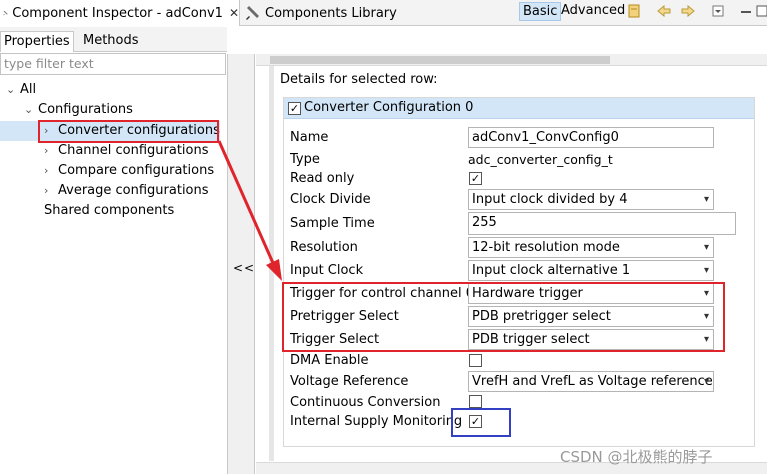 The width and height of the screenshot is (767, 474). I want to click on tree-node-average-configurations: › Average configurations, so click(126, 191).